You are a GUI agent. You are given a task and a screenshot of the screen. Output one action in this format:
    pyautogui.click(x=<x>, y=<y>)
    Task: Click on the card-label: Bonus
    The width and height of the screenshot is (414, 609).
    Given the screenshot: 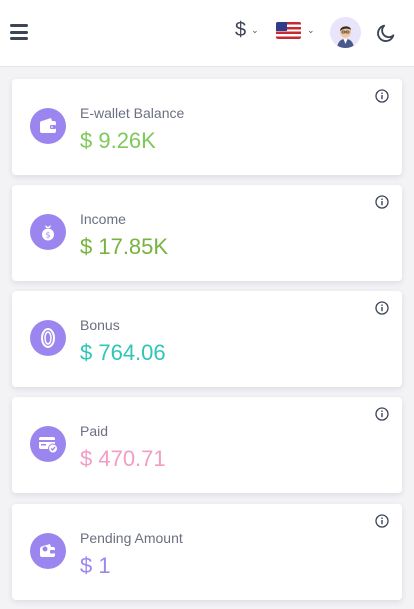 What is the action you would take?
    pyautogui.click(x=100, y=325)
    